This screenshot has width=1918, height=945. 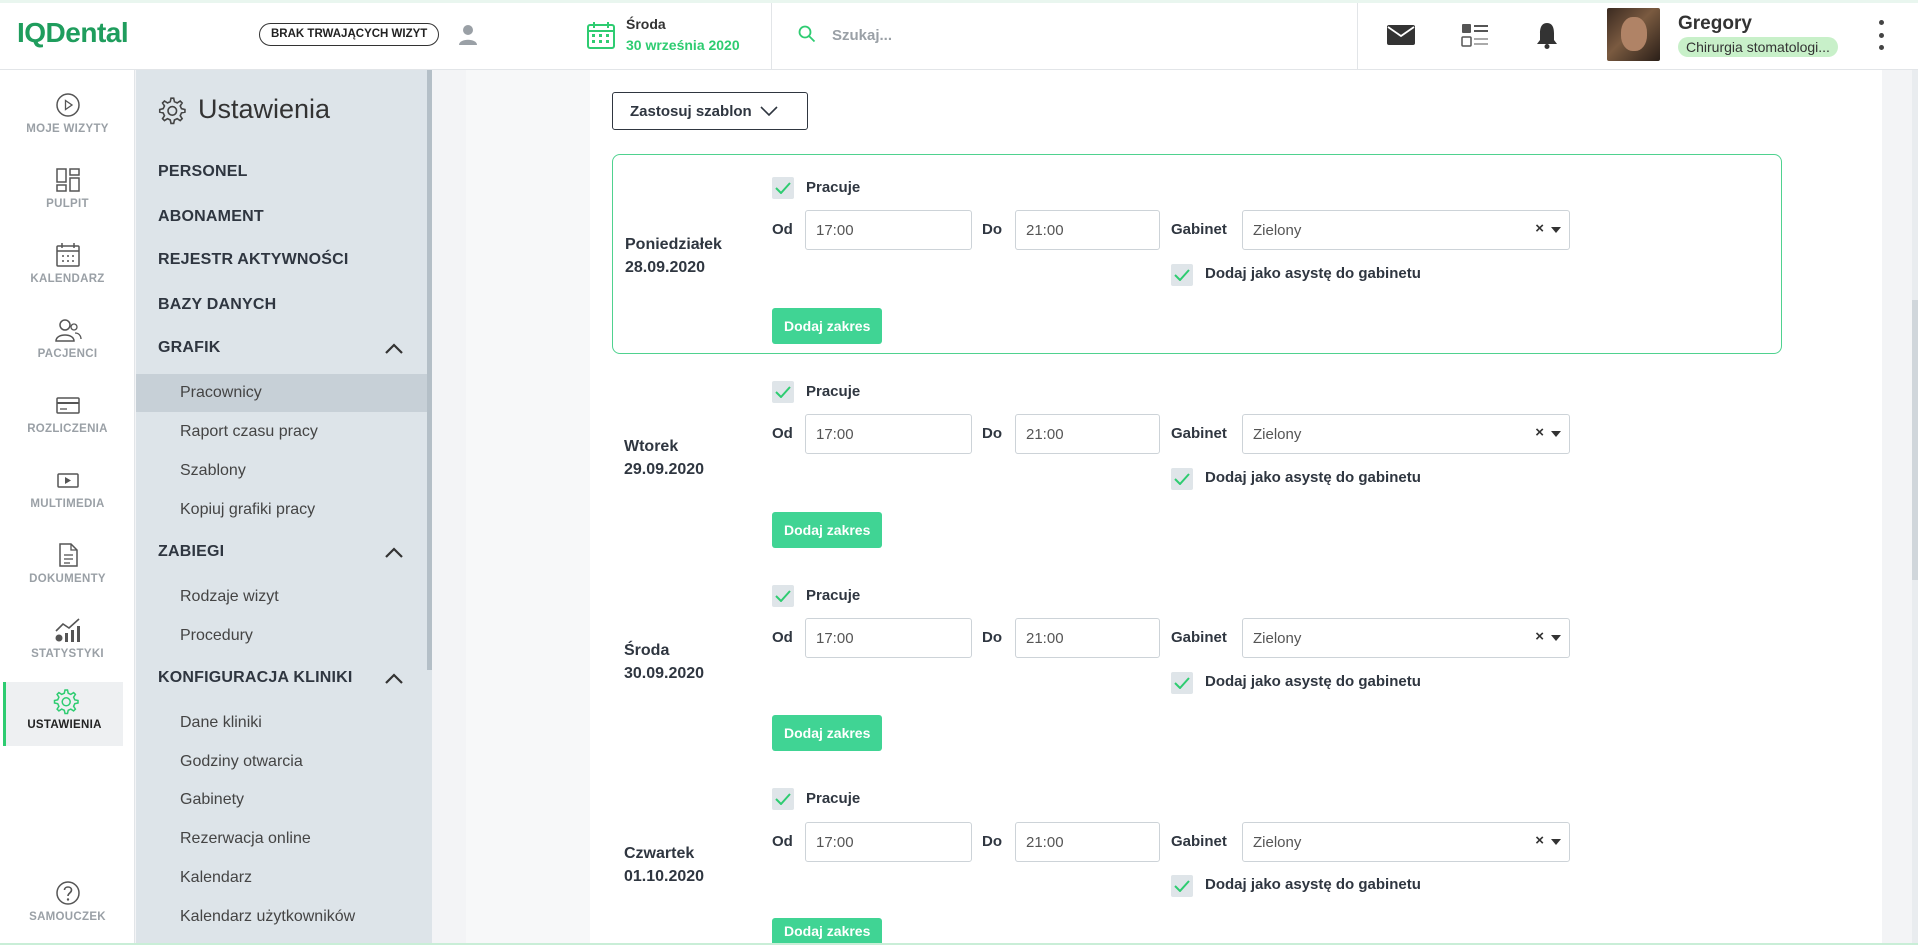 What do you see at coordinates (67, 118) in the screenshot?
I see `nav-moje-wizyty: MOJE WIZYTY` at bounding box center [67, 118].